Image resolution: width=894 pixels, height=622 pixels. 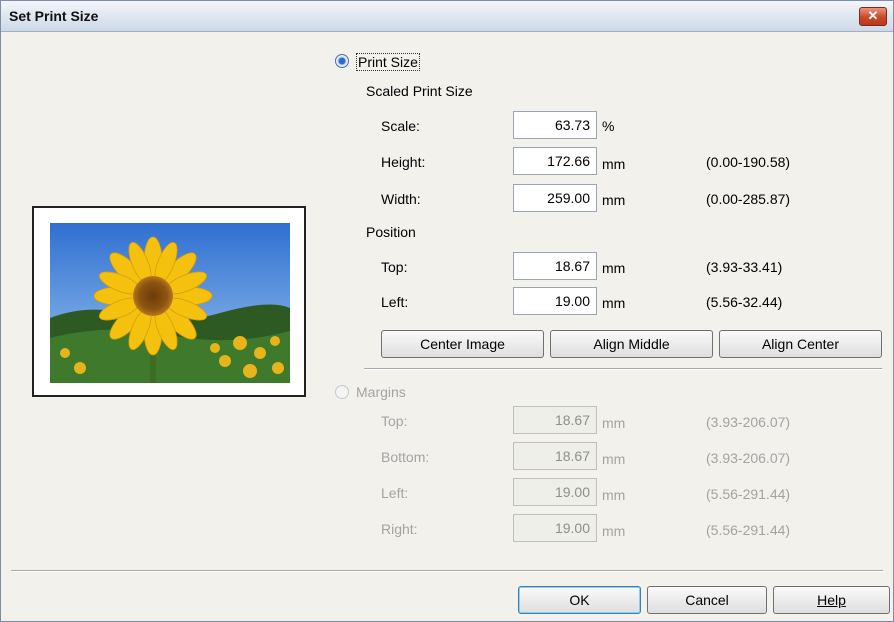 I want to click on margin-left-input: 19.00, so click(x=555, y=492).